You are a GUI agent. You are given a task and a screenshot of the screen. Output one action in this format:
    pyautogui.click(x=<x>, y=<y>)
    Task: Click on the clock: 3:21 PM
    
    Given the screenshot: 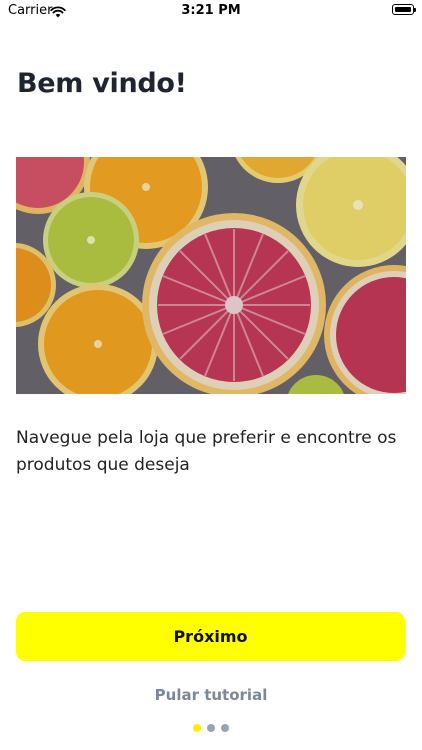 What is the action you would take?
    pyautogui.click(x=211, y=10)
    